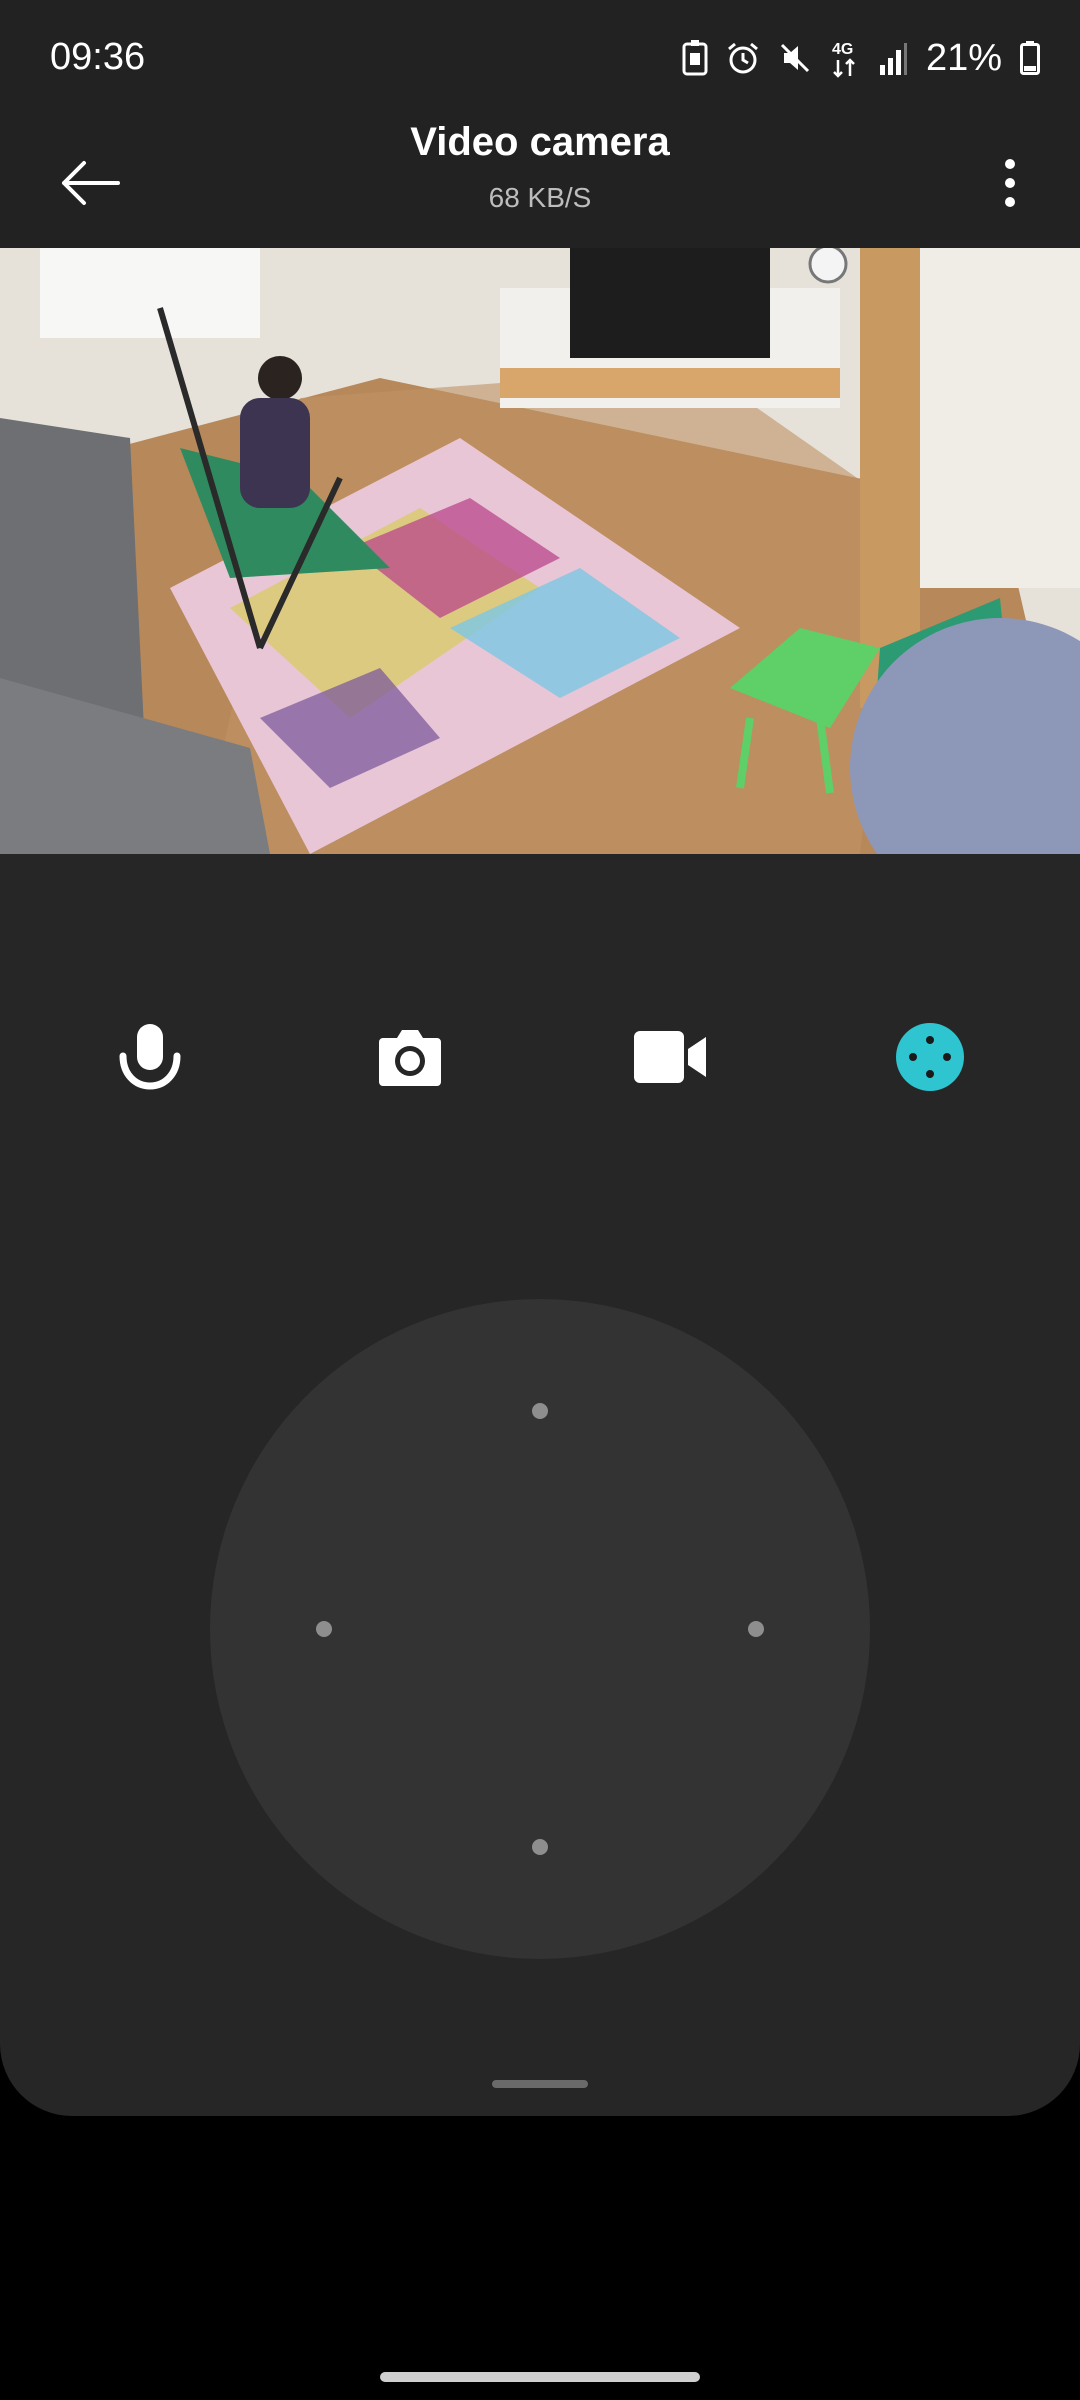 The height and width of the screenshot is (2400, 1080). What do you see at coordinates (963, 57) in the screenshot?
I see `battery-percent: 21%` at bounding box center [963, 57].